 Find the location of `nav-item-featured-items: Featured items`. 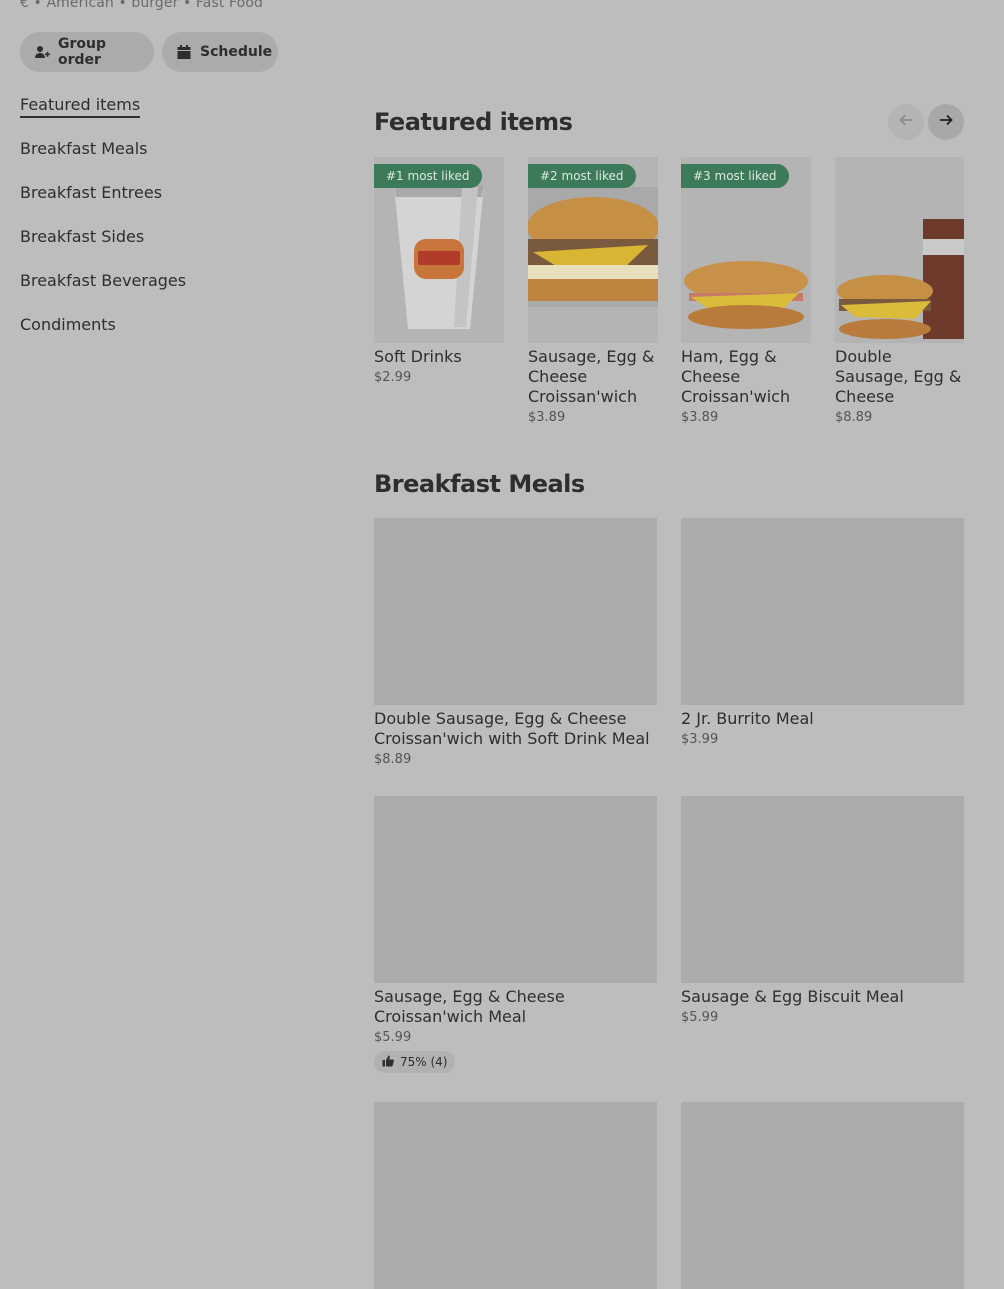

nav-item-featured-items: Featured items is located at coordinates (103, 116).